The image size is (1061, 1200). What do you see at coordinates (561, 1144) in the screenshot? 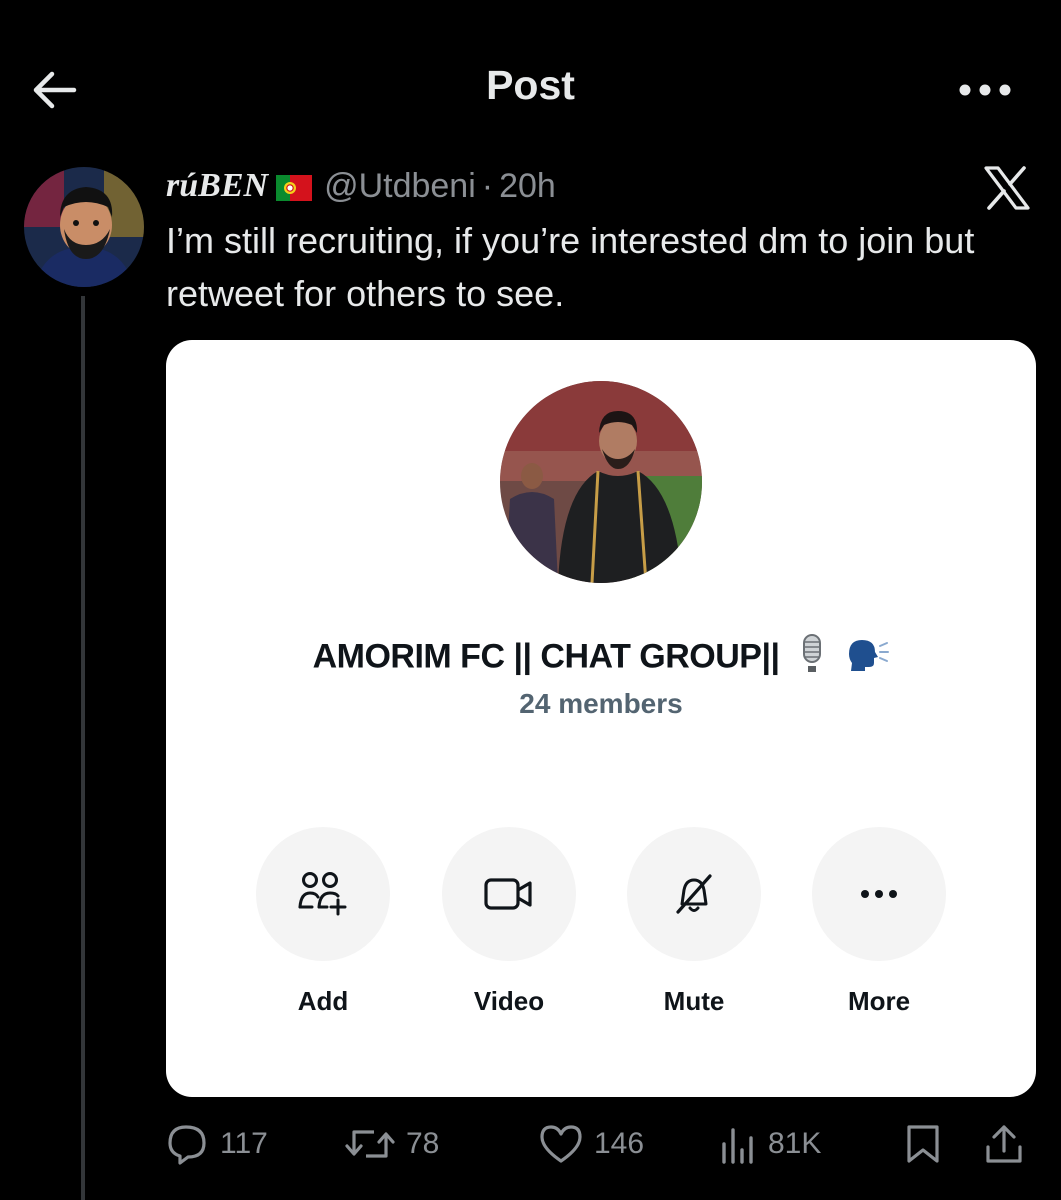
I see `heart-icon` at bounding box center [561, 1144].